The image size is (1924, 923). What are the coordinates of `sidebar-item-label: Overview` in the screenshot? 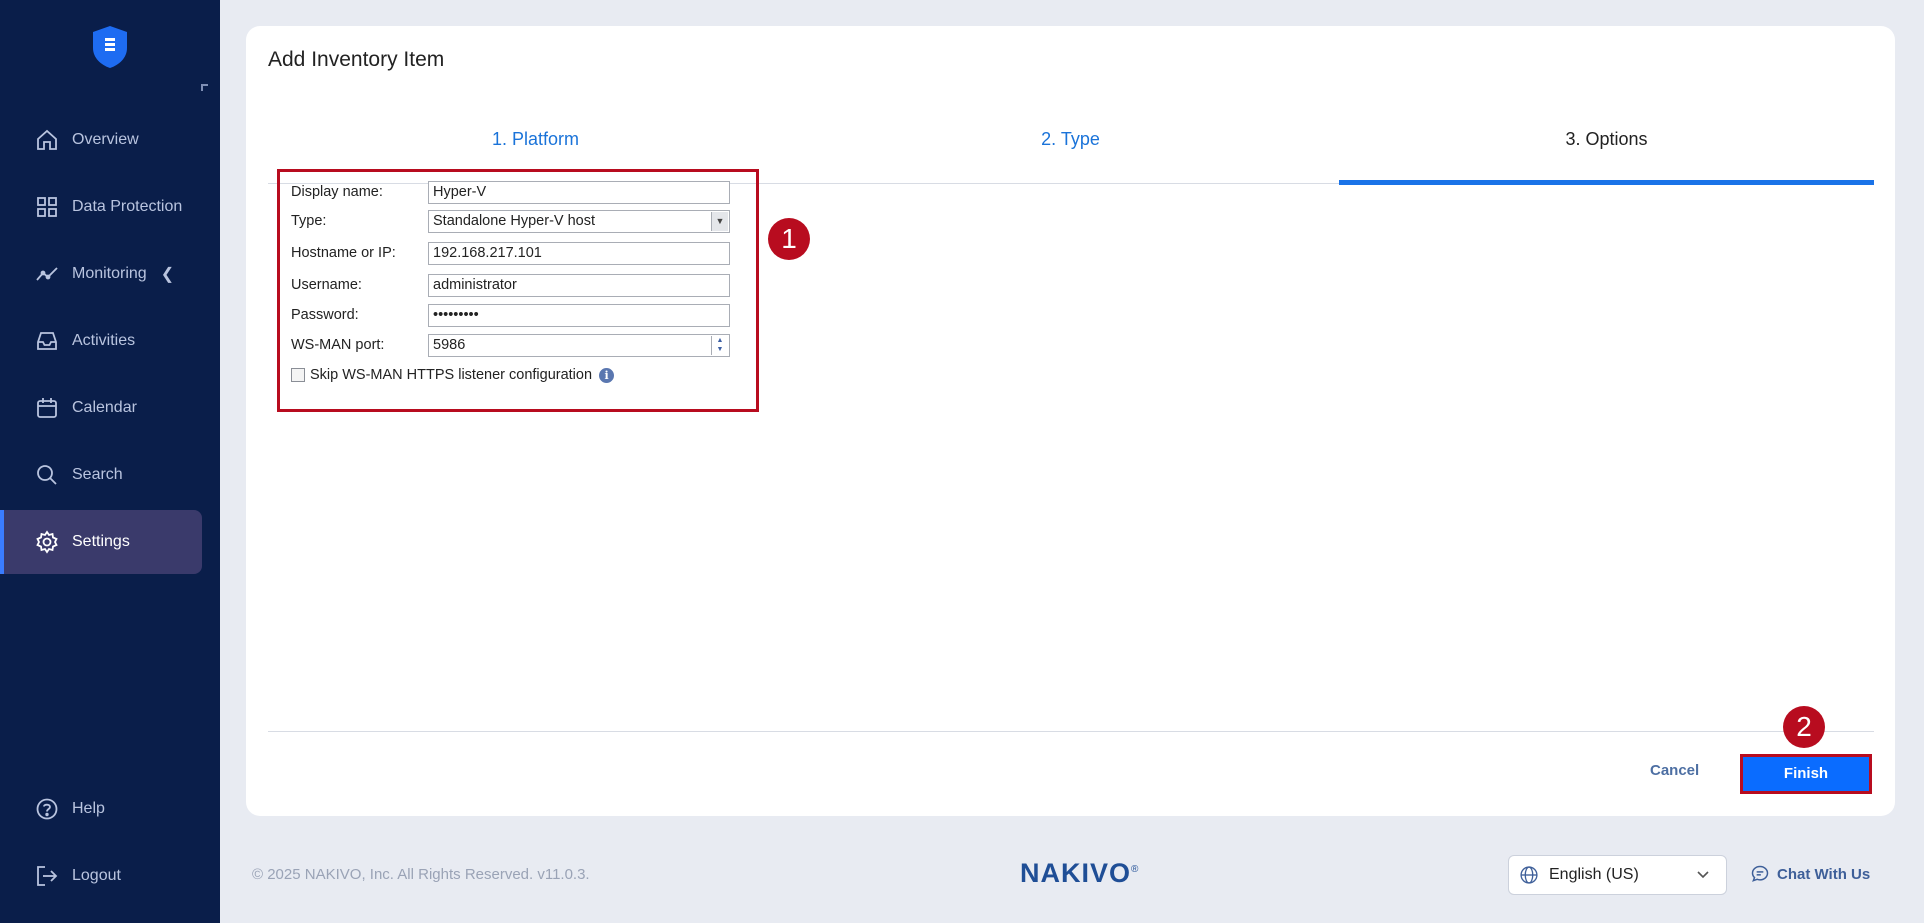 It's located at (105, 139).